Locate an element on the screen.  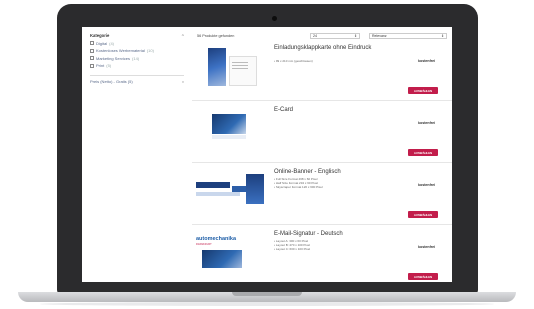
sort-value: Relevanz is located at coordinates (379, 36).